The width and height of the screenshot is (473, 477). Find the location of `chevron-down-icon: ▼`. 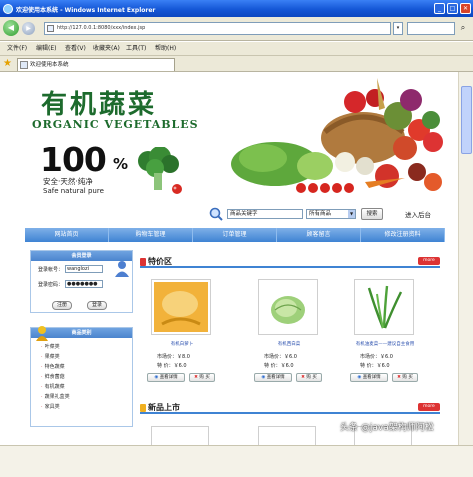

chevron-down-icon: ▼ is located at coordinates (351, 214).